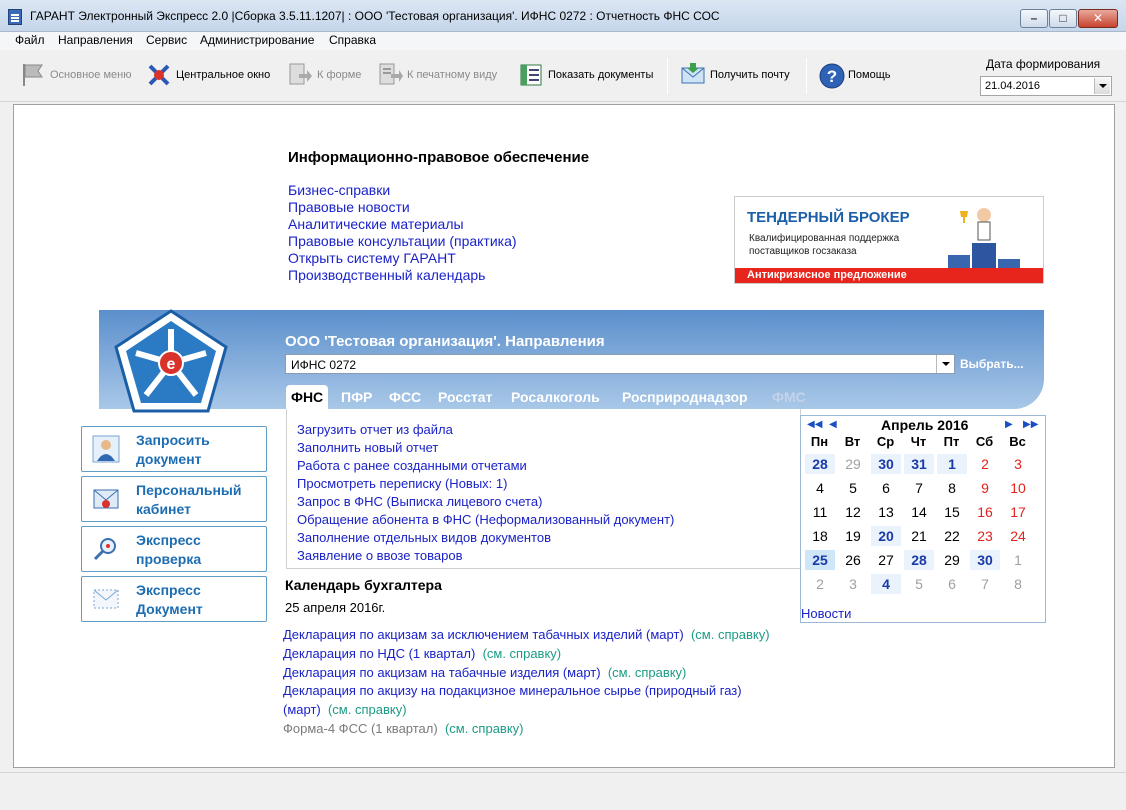  What do you see at coordinates (30, 40) in the screenshot?
I see `menu-file: Файл` at bounding box center [30, 40].